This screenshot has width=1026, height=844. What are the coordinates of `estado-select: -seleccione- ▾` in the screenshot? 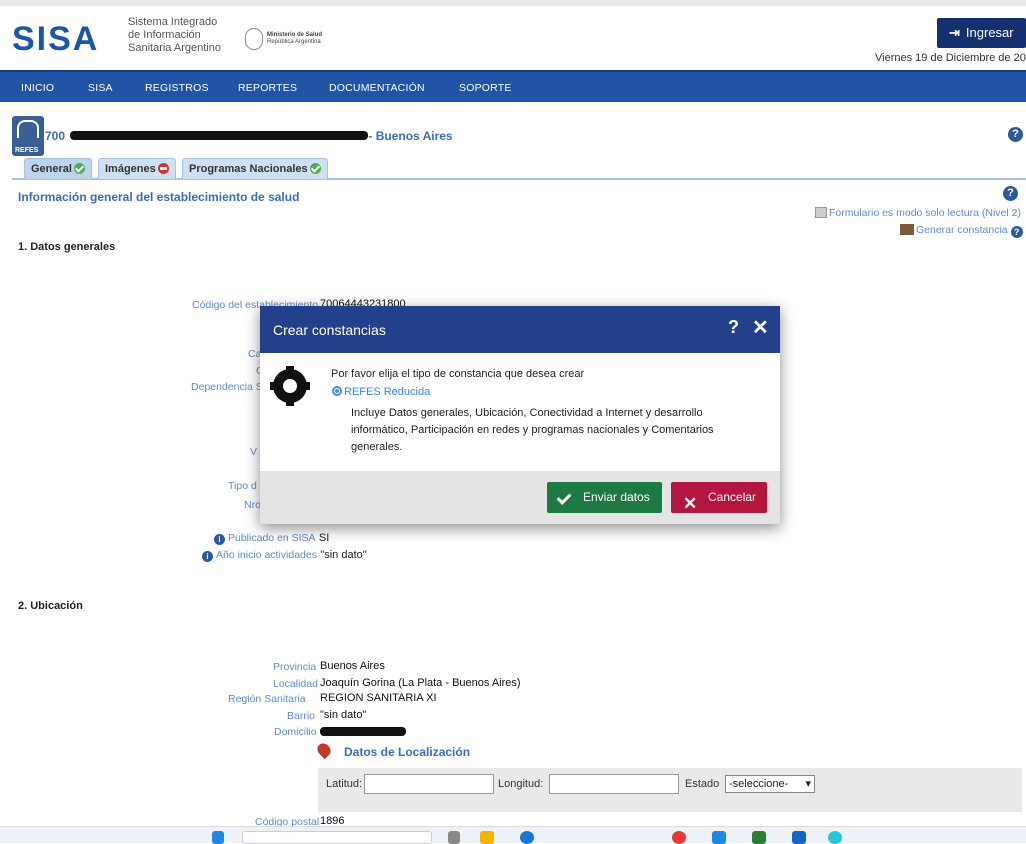 It's located at (770, 784).